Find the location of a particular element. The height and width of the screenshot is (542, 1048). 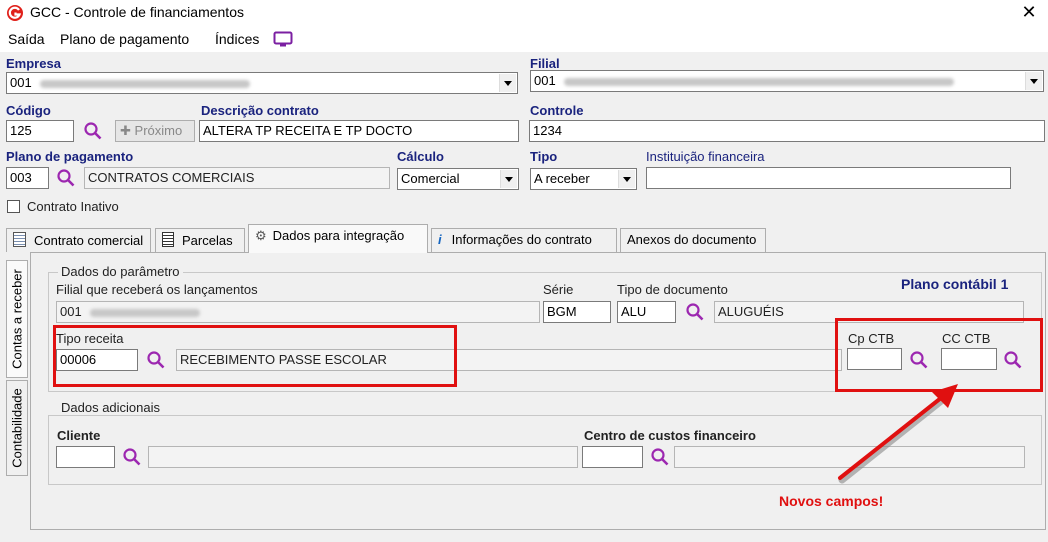

close-button: ✕ is located at coordinates (1029, 12).